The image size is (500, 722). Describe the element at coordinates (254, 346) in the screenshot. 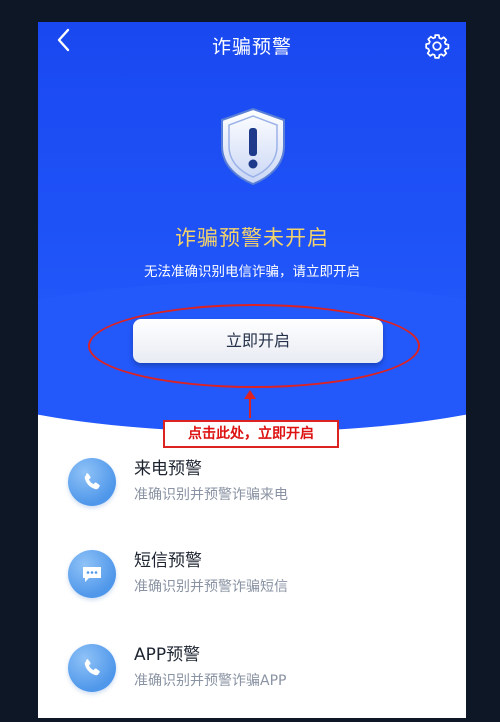

I see `annotation-ellipse` at that location.